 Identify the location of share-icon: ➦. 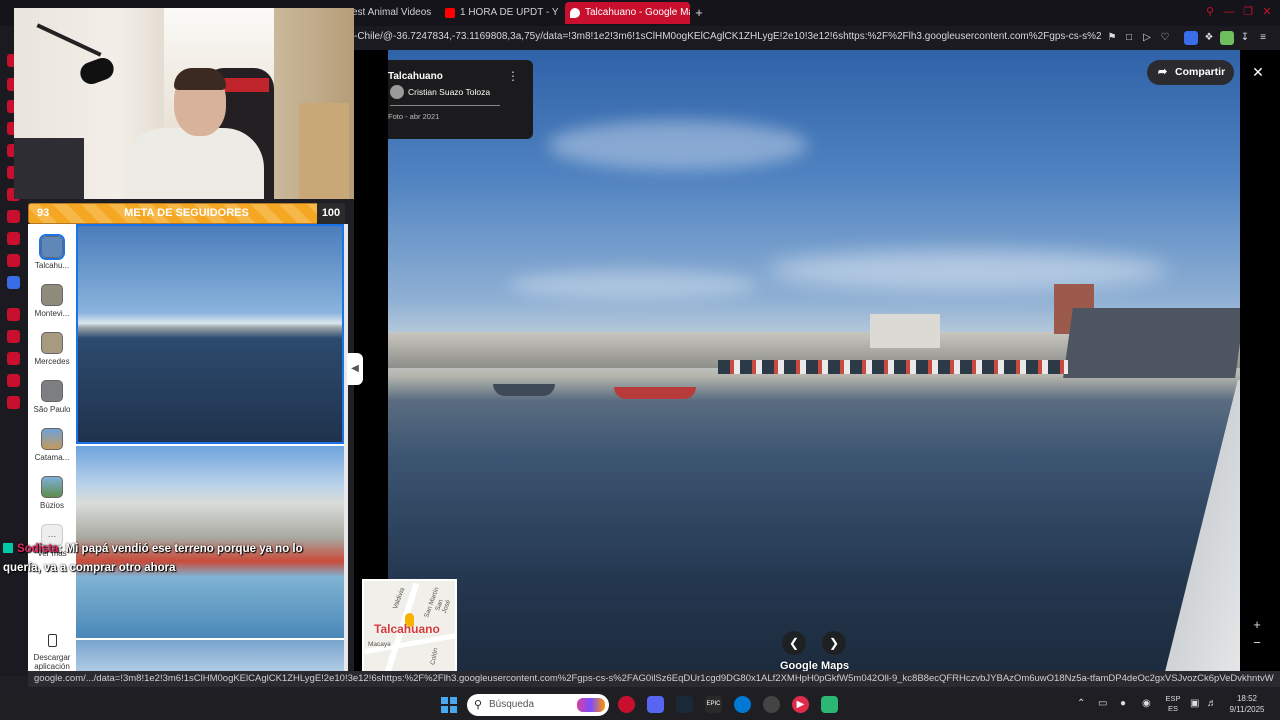
(1163, 72).